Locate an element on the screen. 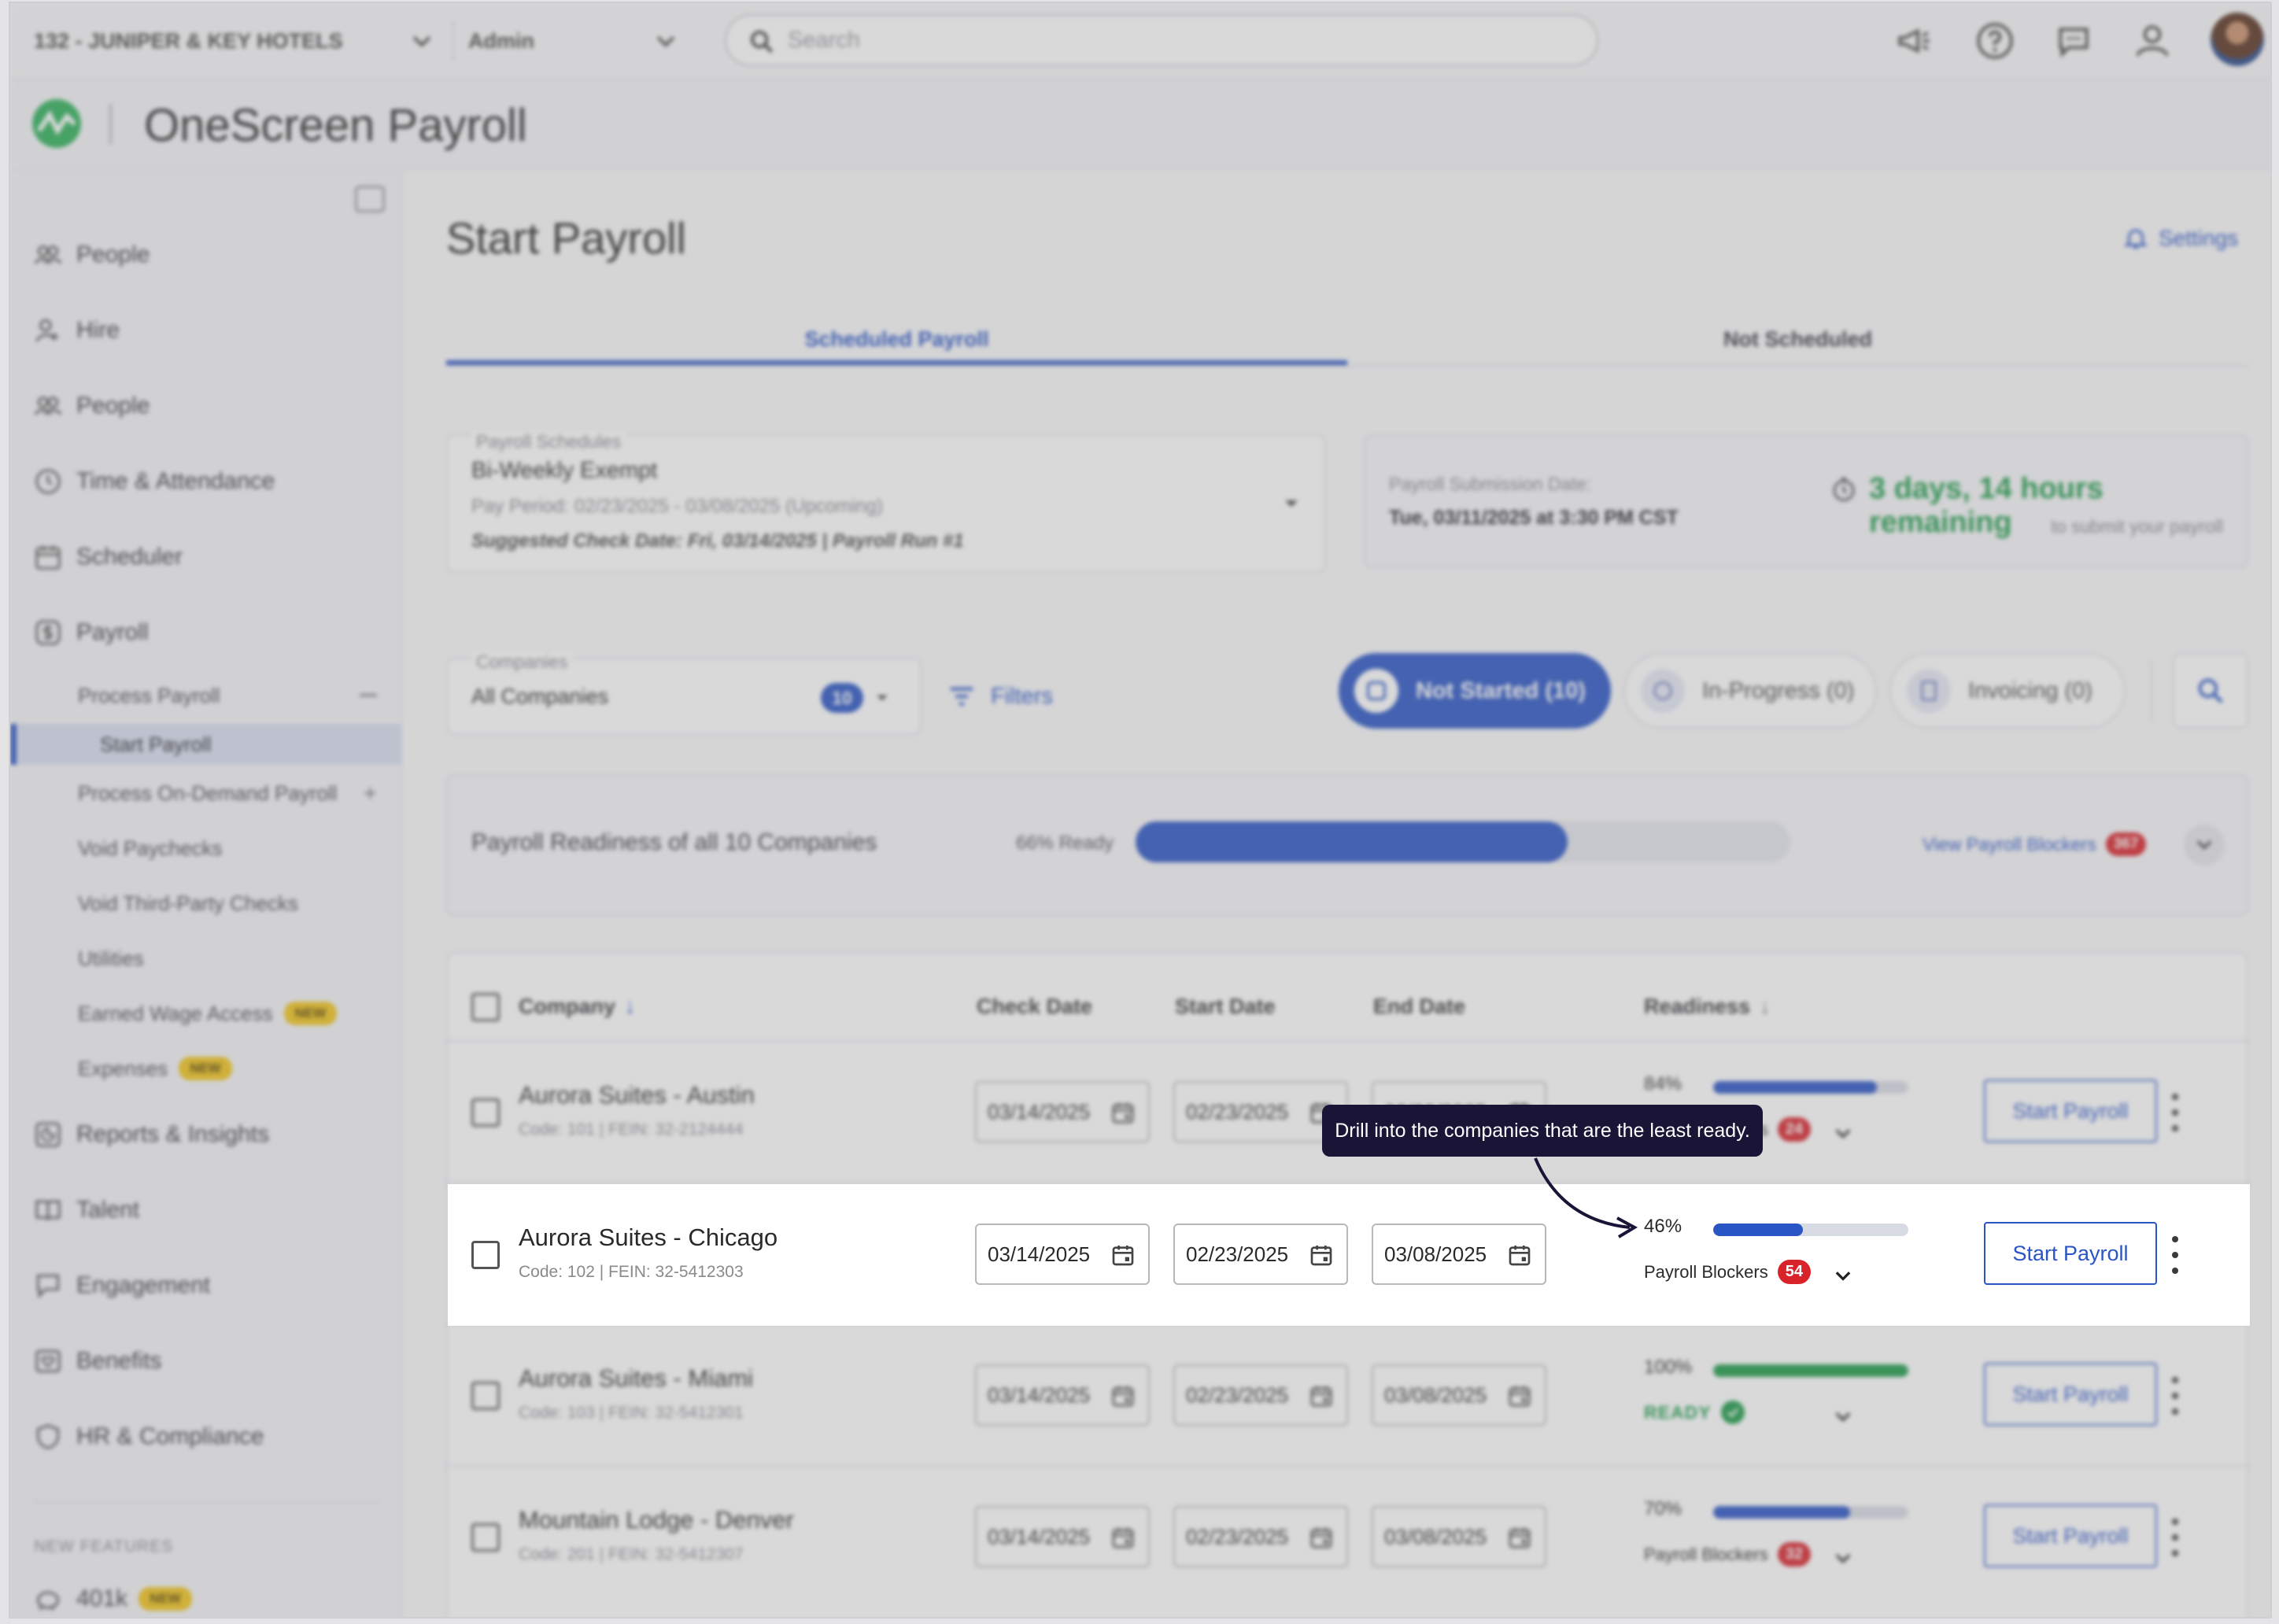  sidebar-item-hire: Hire is located at coordinates (76, 330).